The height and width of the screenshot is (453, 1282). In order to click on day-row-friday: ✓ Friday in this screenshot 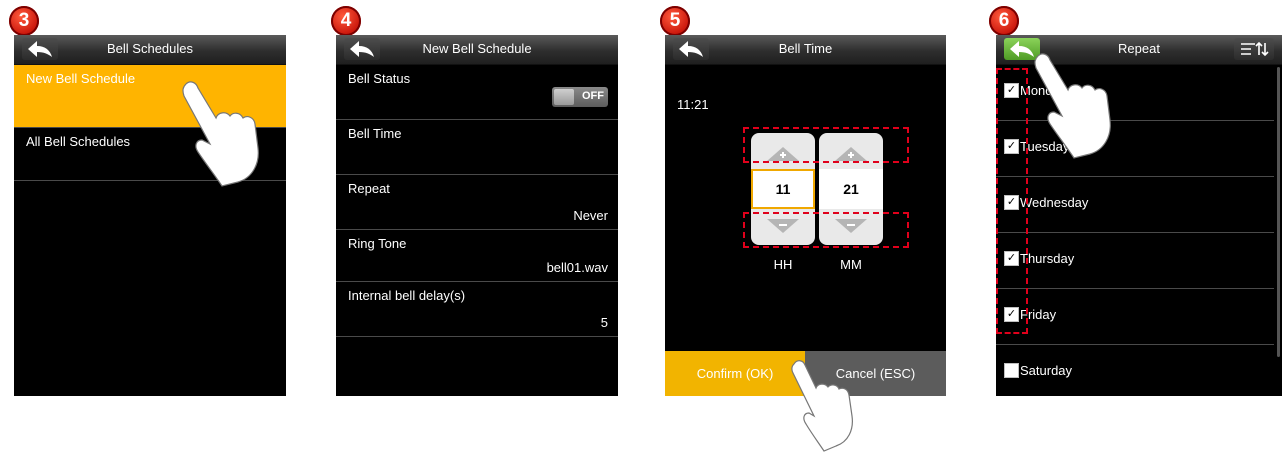, I will do `click(1135, 317)`.